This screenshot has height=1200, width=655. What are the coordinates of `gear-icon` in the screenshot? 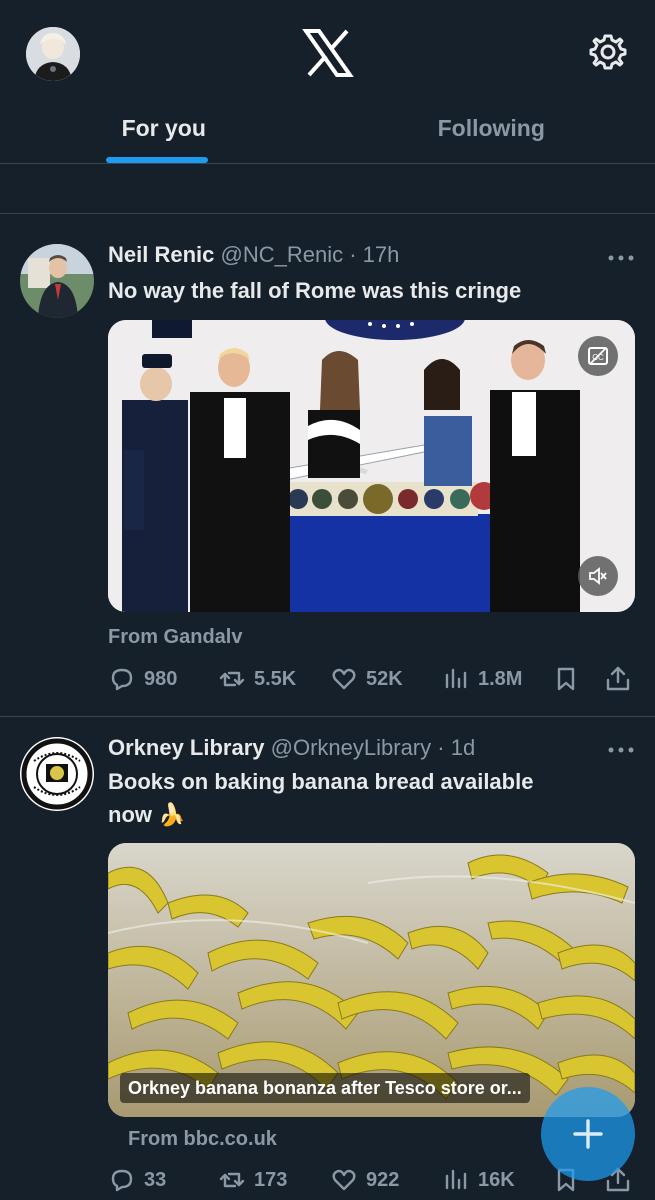 It's located at (608, 52).